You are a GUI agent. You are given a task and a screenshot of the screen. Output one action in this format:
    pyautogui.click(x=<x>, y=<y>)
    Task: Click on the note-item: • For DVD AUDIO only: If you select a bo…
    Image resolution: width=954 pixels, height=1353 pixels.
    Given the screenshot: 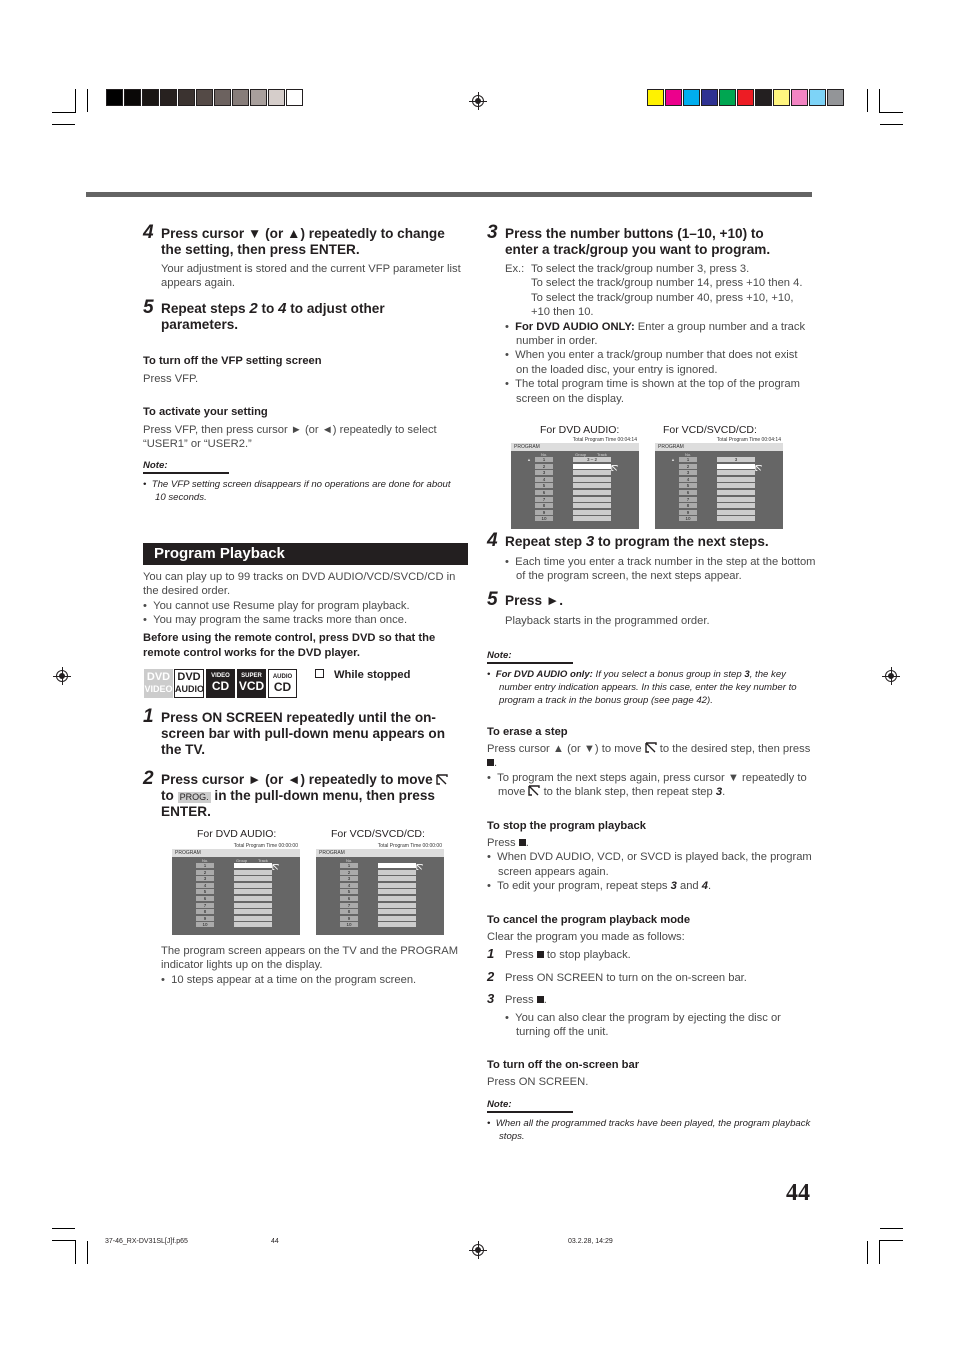 What is the action you would take?
    pyautogui.click(x=642, y=687)
    